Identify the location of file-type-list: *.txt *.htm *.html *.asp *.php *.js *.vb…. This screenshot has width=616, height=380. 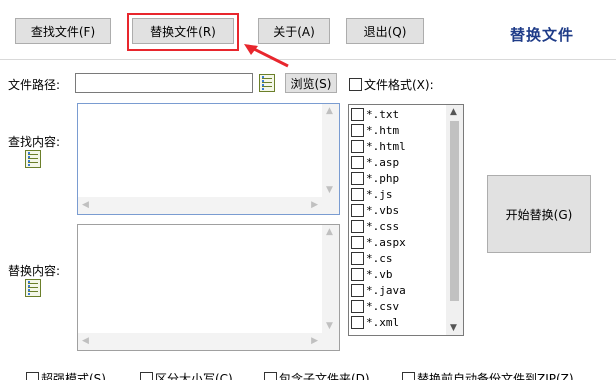
(406, 220).